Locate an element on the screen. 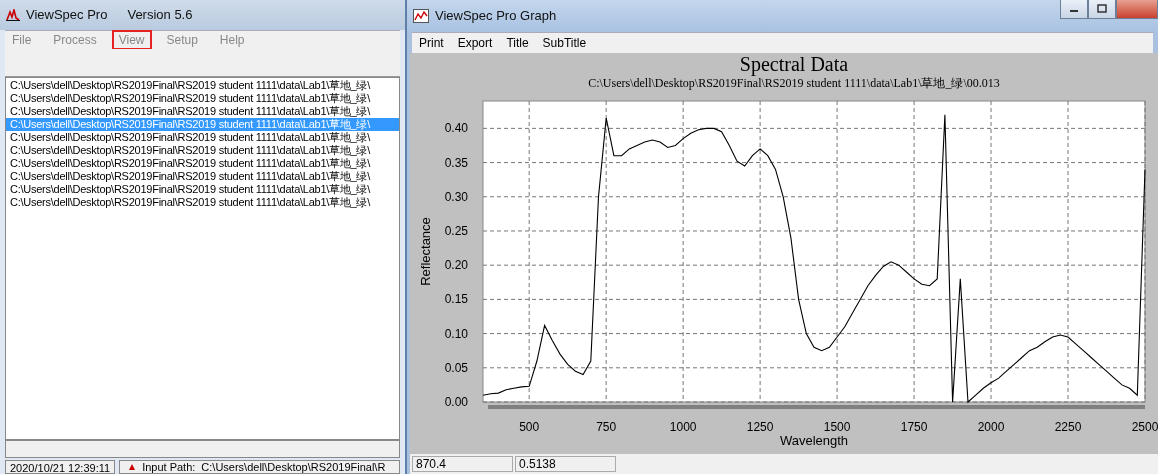 This screenshot has height=474, width=1158. minimize-button is located at coordinates (1074, 9).